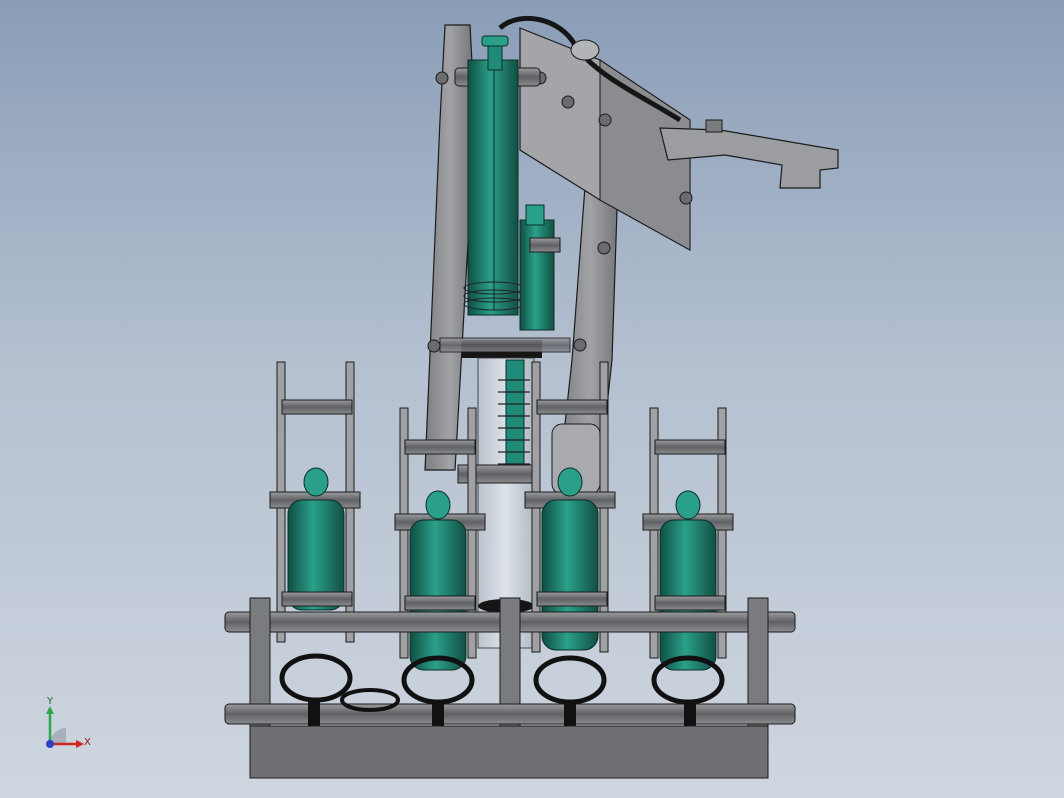 The width and height of the screenshot is (1064, 798). I want to click on base-tray, so click(510, 688).